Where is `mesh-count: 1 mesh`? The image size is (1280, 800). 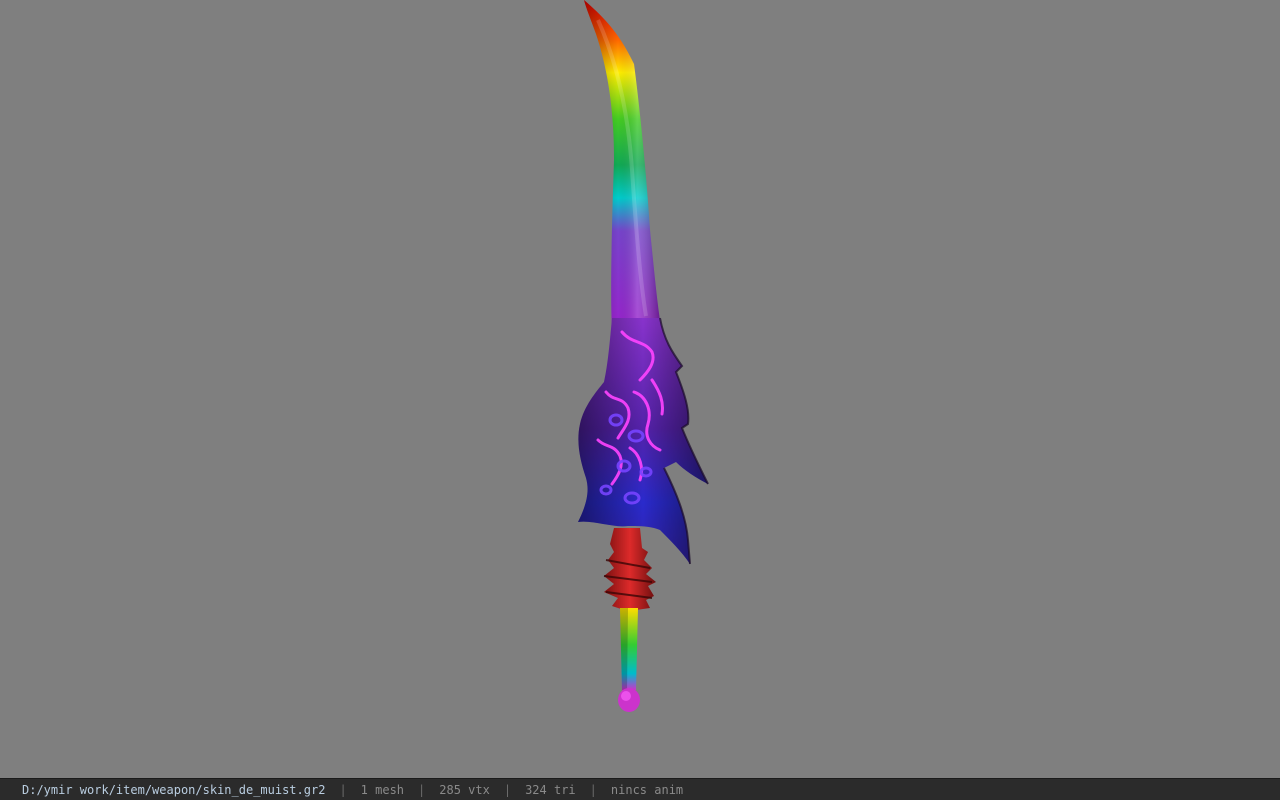
mesh-count: 1 mesh is located at coordinates (382, 789).